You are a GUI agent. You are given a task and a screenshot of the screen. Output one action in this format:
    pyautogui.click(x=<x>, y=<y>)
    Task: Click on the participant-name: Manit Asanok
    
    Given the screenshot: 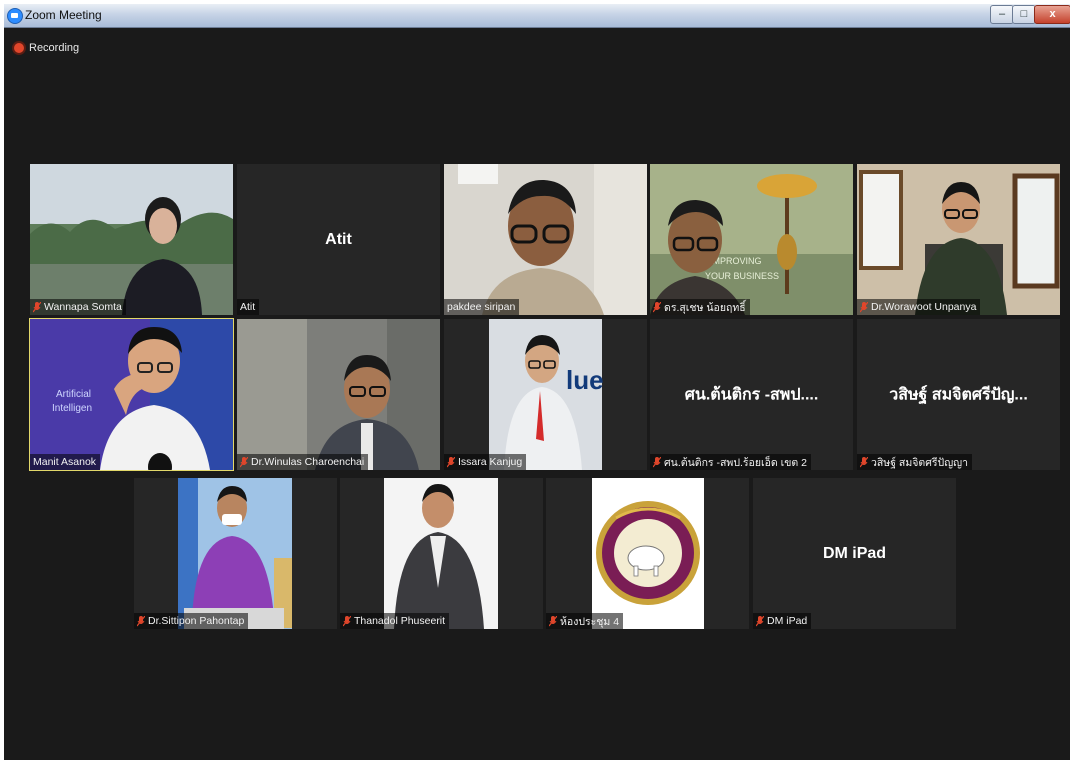 What is the action you would take?
    pyautogui.click(x=65, y=462)
    